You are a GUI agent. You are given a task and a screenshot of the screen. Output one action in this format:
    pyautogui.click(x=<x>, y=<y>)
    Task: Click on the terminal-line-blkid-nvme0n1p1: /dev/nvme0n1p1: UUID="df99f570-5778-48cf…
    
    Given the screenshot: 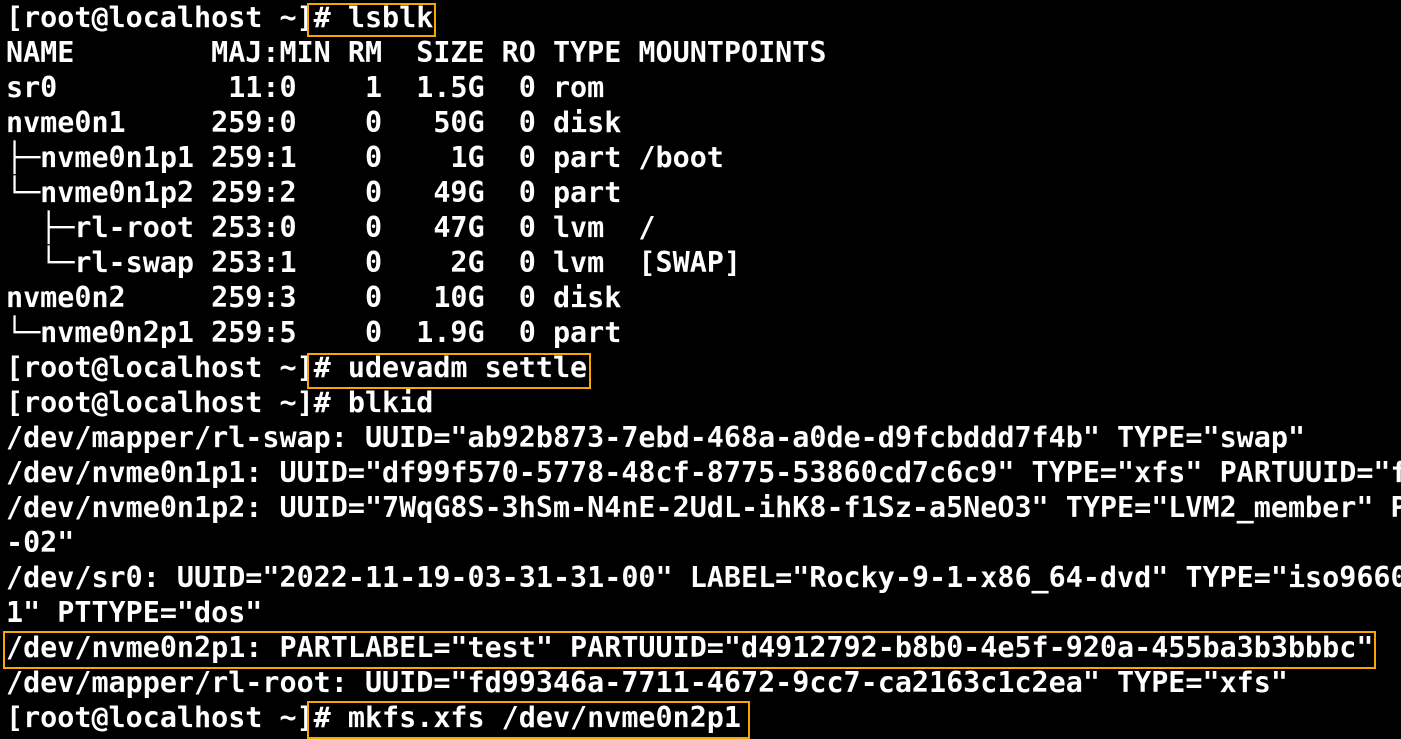 What is the action you would take?
    pyautogui.click(x=703, y=472)
    